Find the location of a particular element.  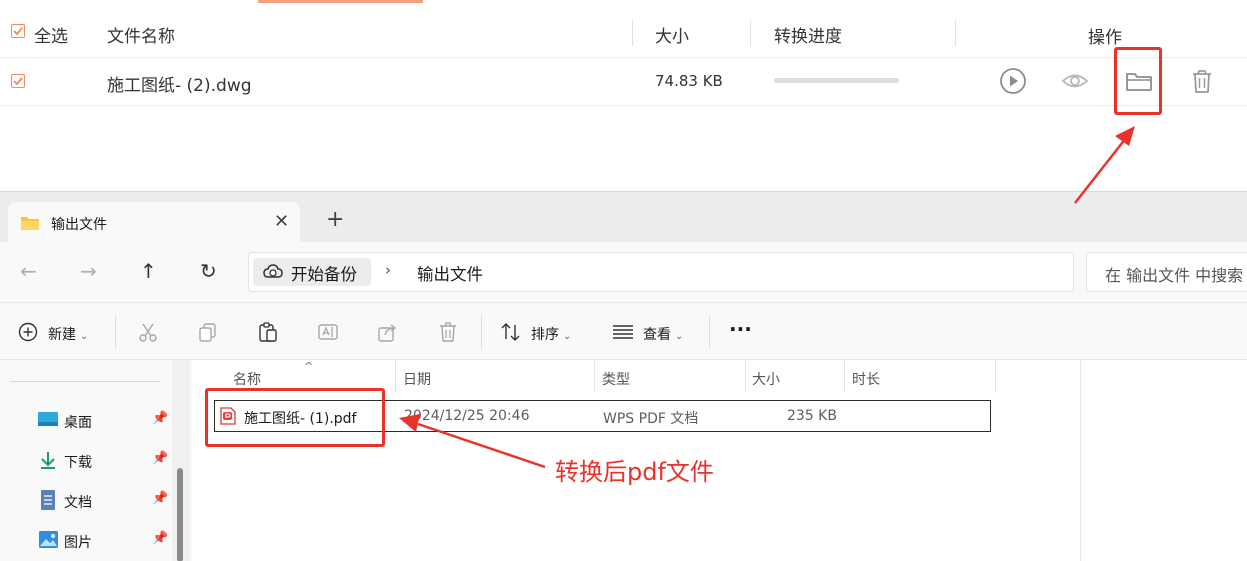

command-toolbar: 新建 ⌄ 排序 ⌄ 查看 ⌄ ··· is located at coordinates (623, 331).